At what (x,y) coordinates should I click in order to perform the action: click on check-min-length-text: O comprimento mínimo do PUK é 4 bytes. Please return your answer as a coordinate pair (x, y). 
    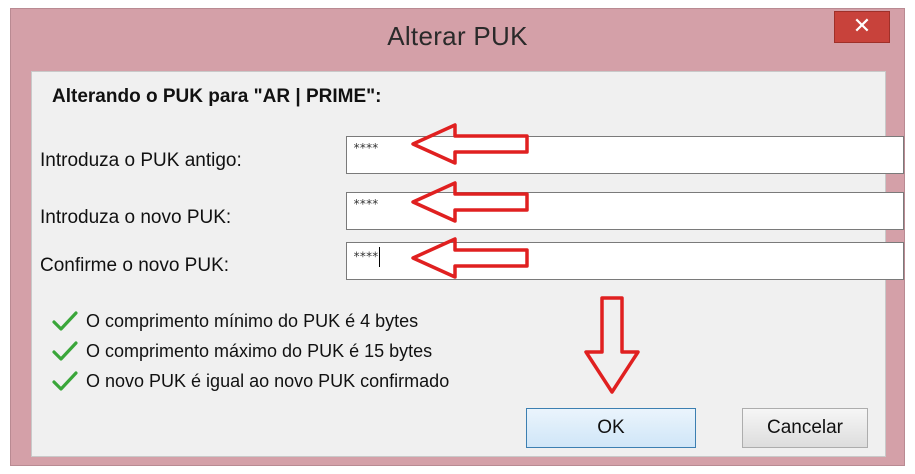
    Looking at the image, I should click on (252, 320).